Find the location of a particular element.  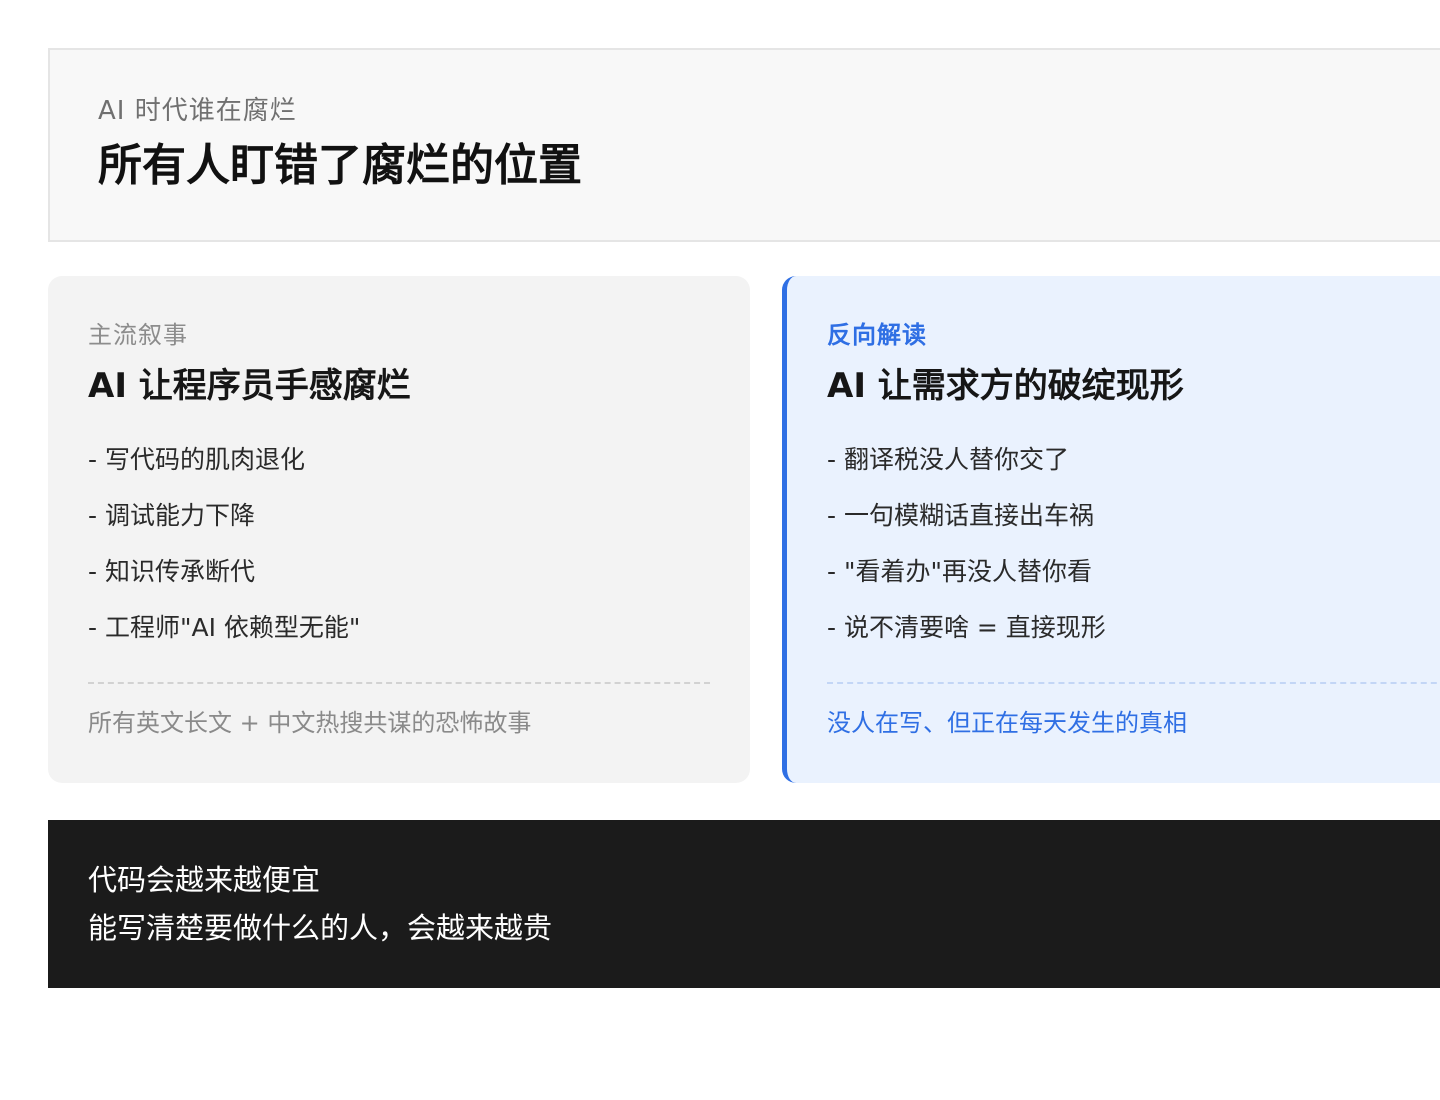

list-item: - 说不清要啥 = 直接现形 is located at coordinates (966, 627).